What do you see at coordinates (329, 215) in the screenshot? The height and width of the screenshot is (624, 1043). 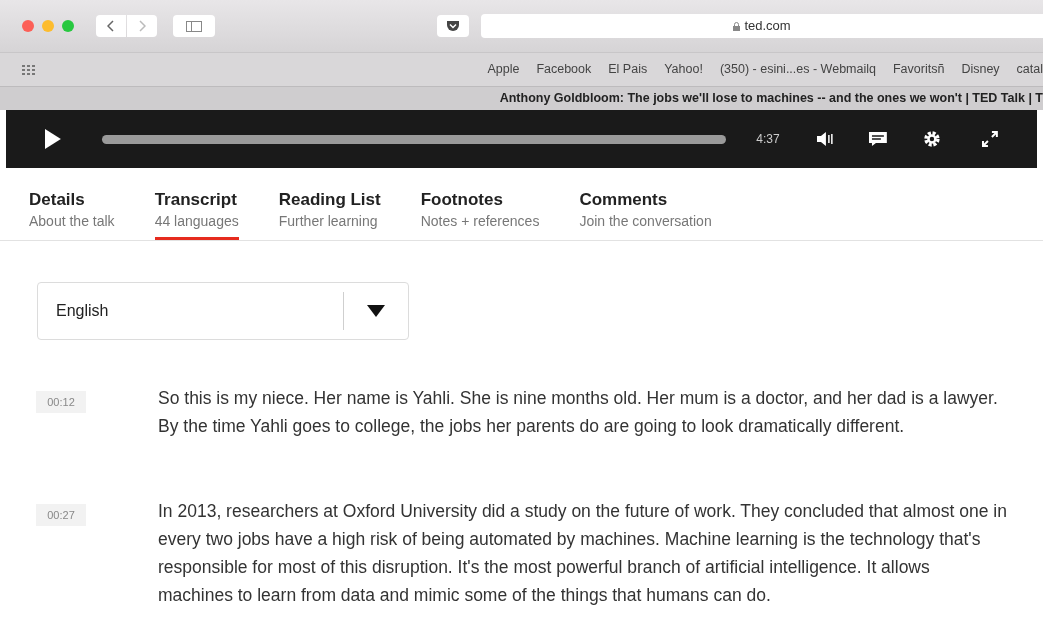 I see `section-tab: Reading List Further learning` at bounding box center [329, 215].